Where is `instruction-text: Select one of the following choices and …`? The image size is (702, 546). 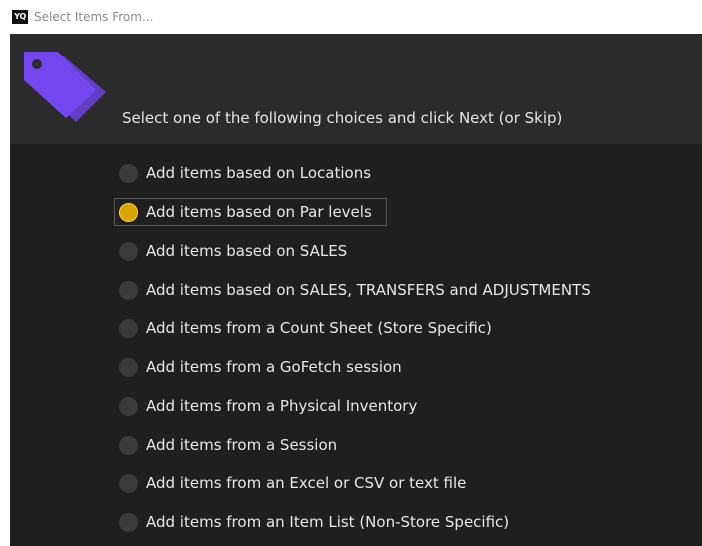
instruction-text: Select one of the following choices and … is located at coordinates (342, 118).